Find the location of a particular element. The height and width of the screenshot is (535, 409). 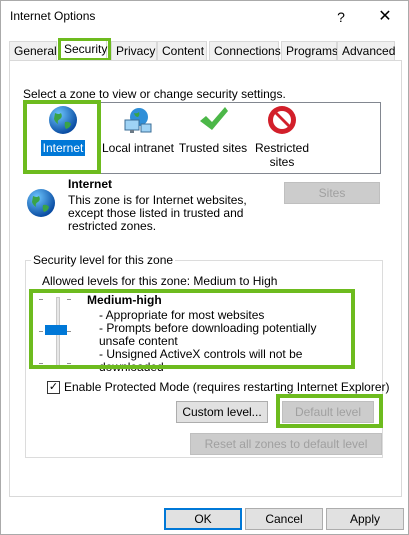

zone-label: Restricted sites is located at coordinates (282, 155).